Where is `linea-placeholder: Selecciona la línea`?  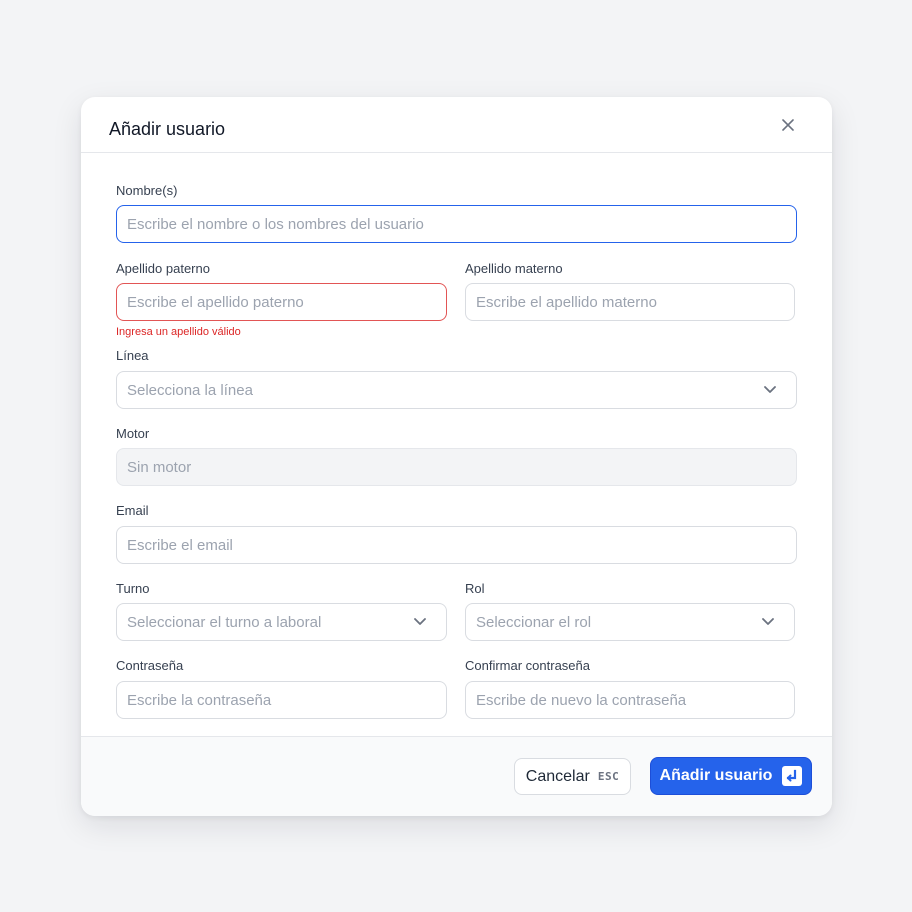
linea-placeholder: Selecciona la línea is located at coordinates (190, 390).